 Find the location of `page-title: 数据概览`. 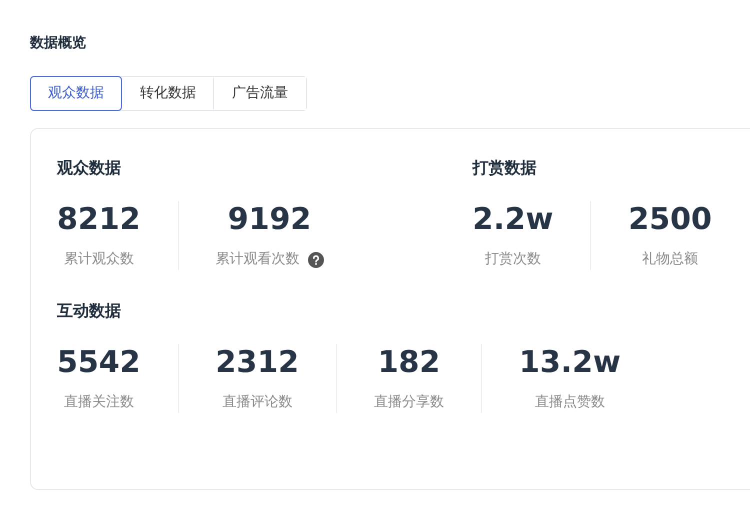

page-title: 数据概览 is located at coordinates (58, 43).